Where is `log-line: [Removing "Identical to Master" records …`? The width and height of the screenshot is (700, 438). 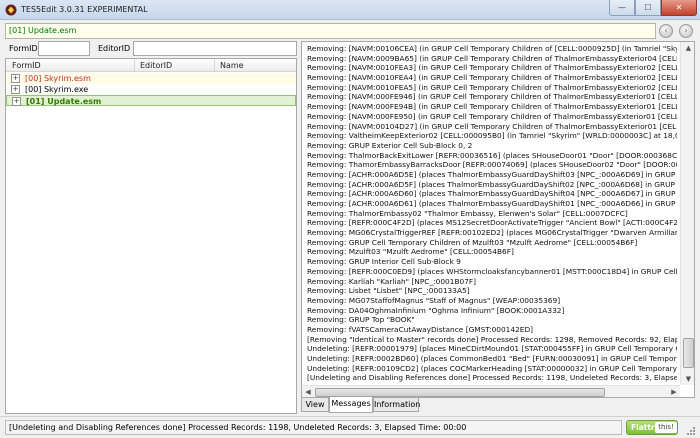
log-line: [Removing "Identical to Master" records … is located at coordinates (492, 339).